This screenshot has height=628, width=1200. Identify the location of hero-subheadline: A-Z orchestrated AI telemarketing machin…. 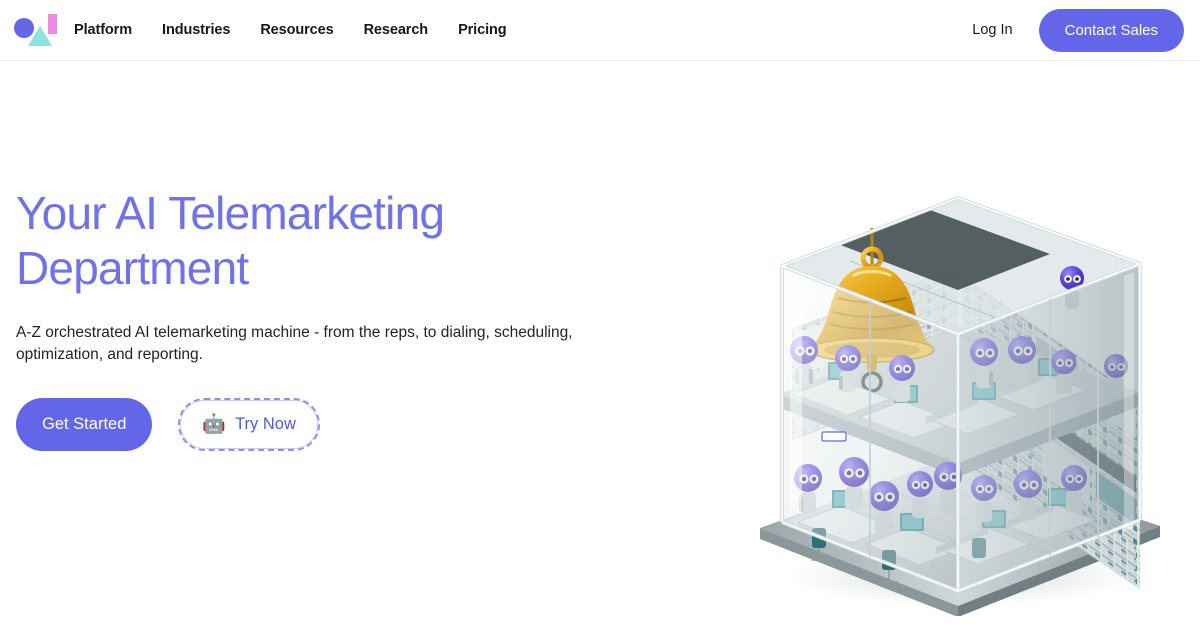
(294, 343).